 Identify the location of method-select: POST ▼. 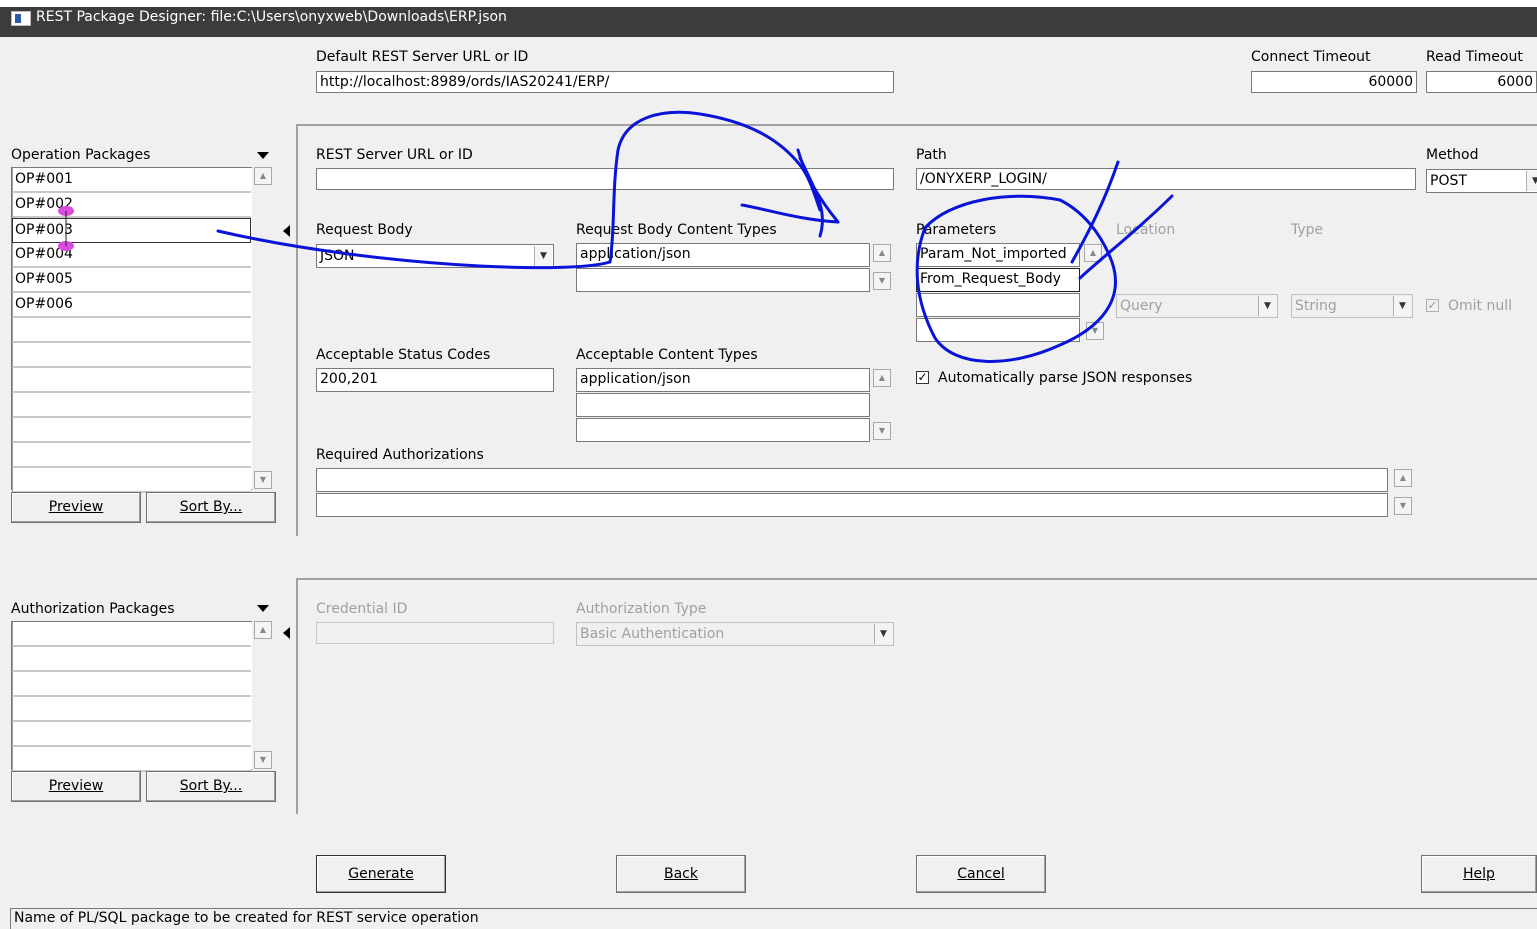
(1481, 181).